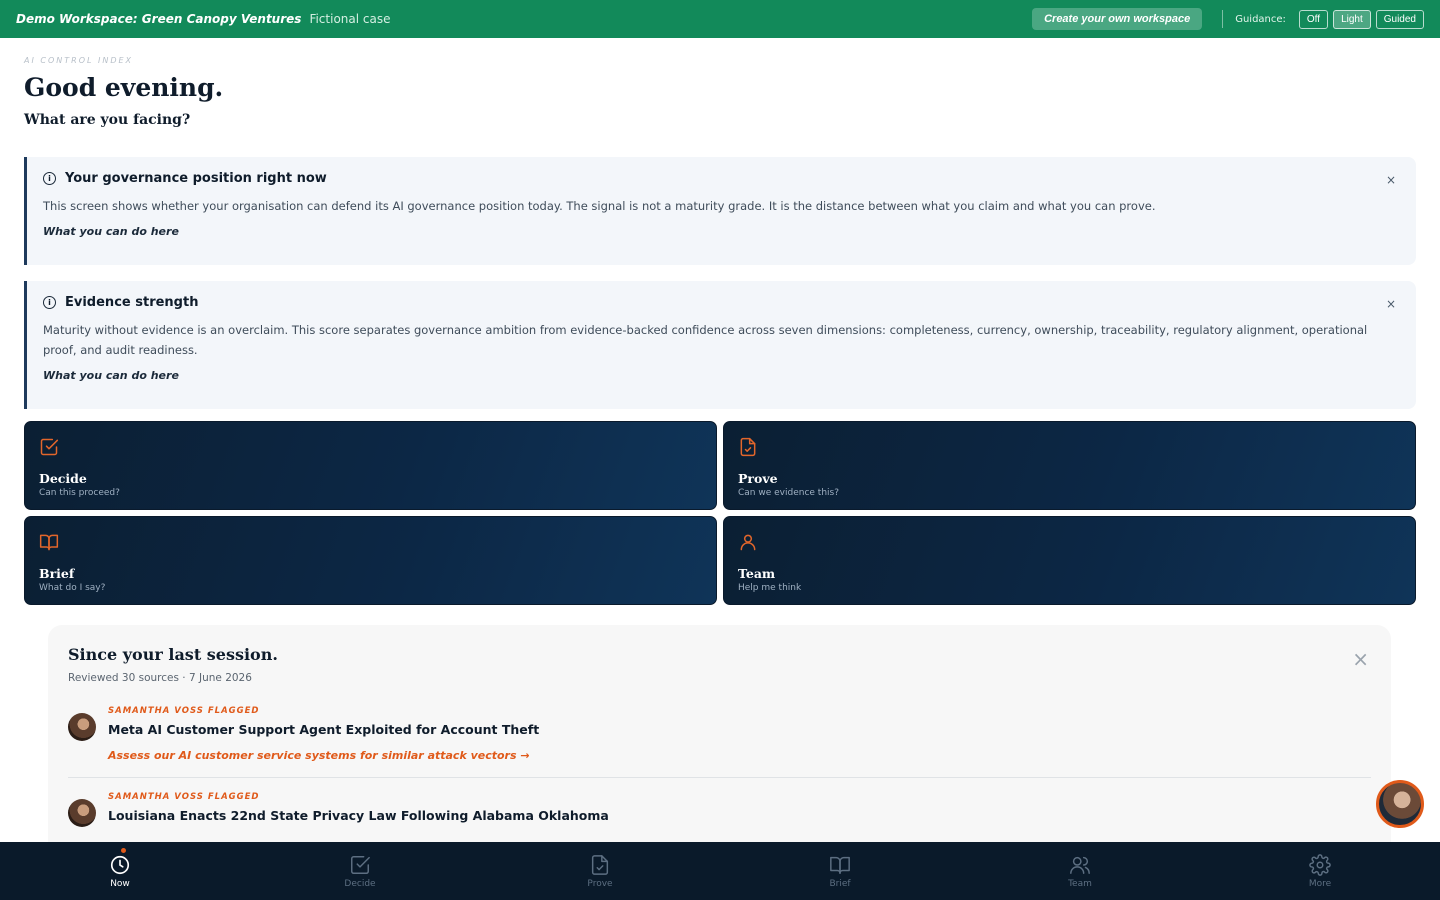  I want to click on nav-item-more: More, so click(1320, 871).